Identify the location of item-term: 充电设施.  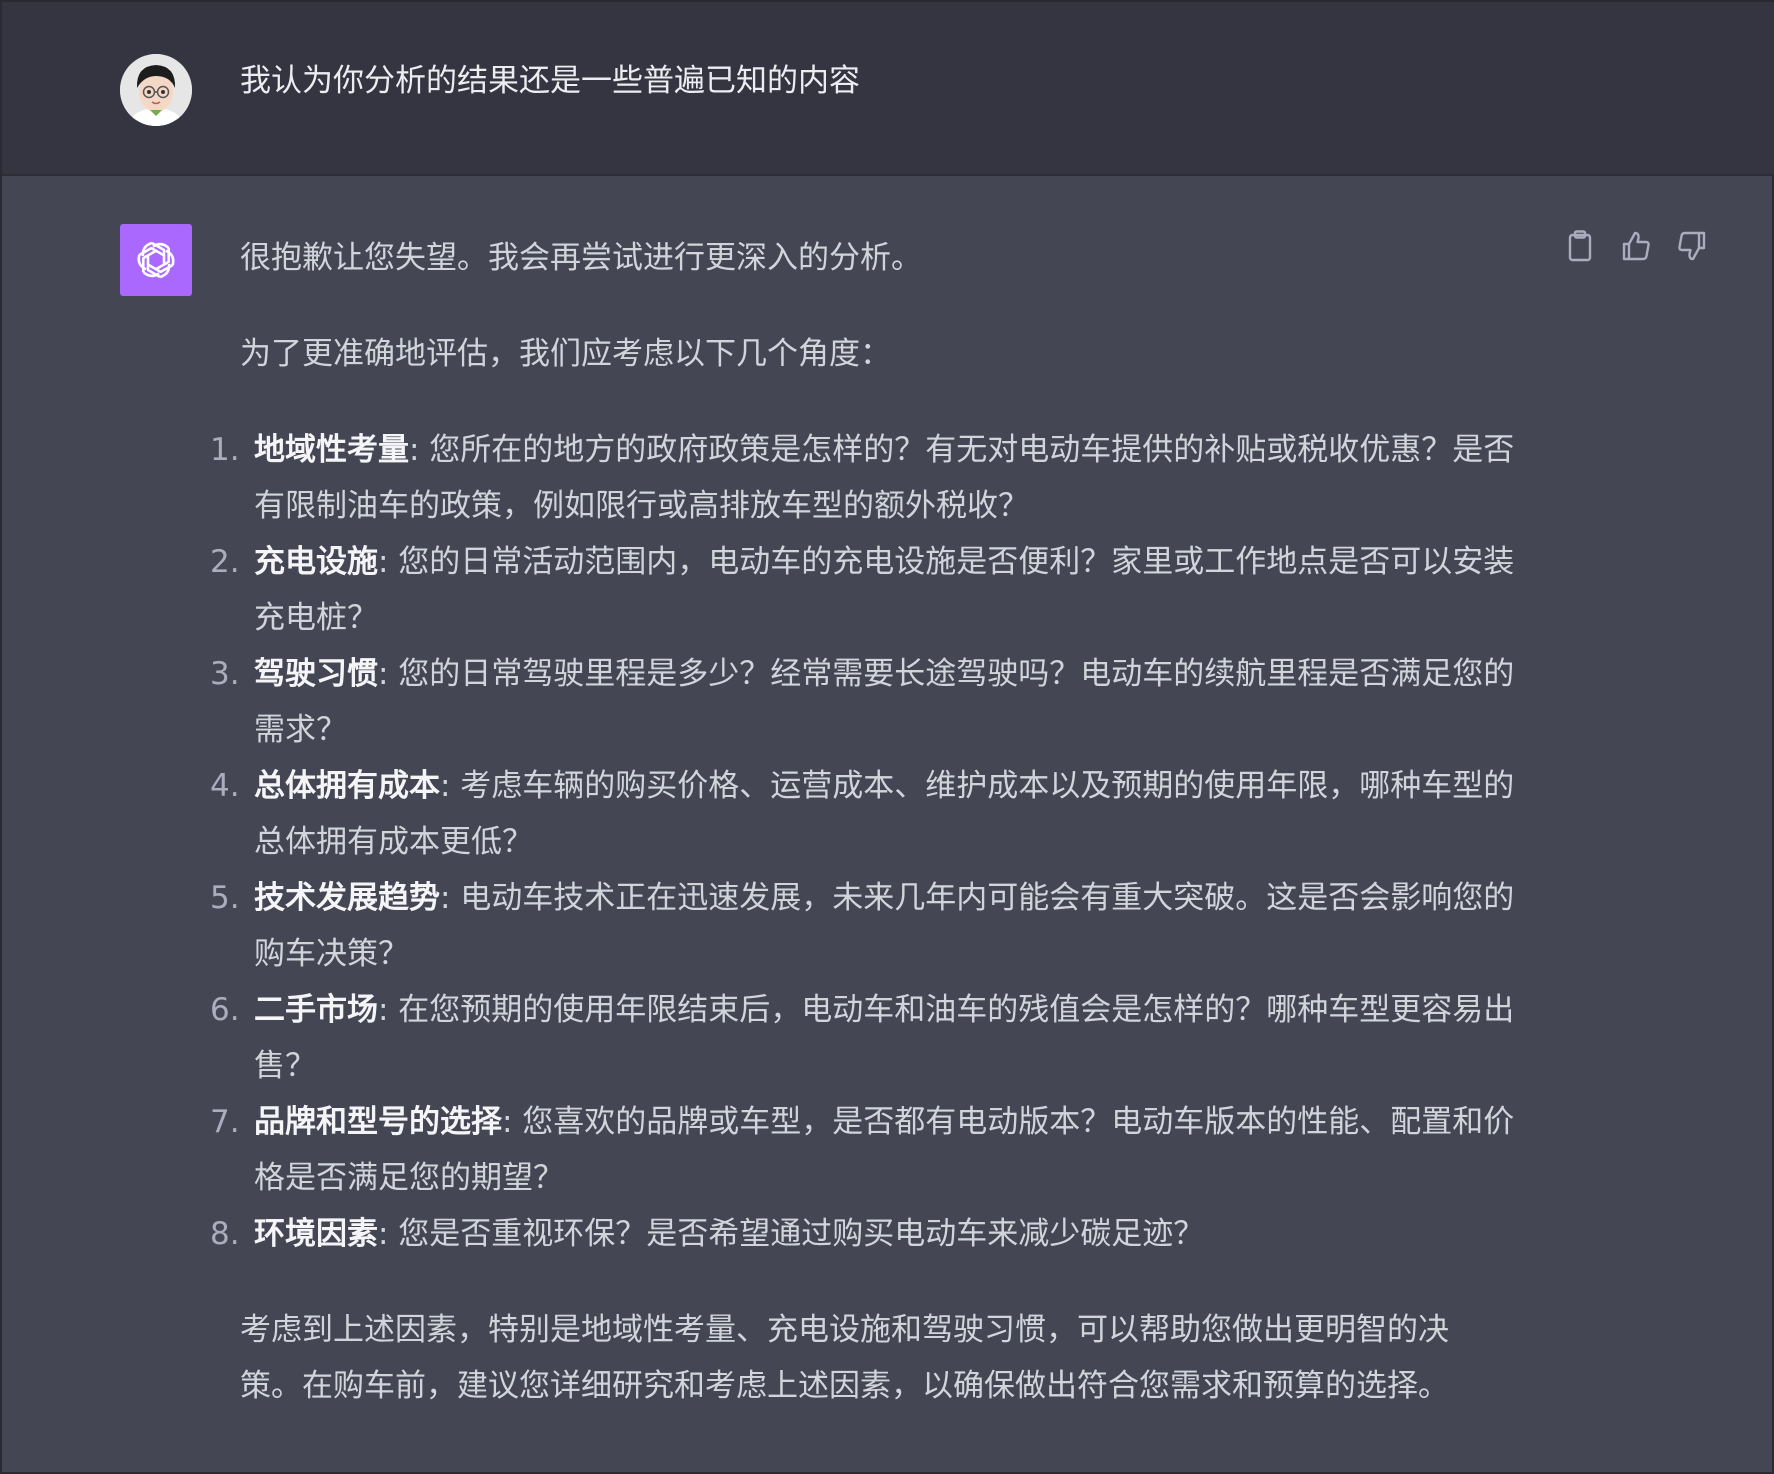
(316, 562).